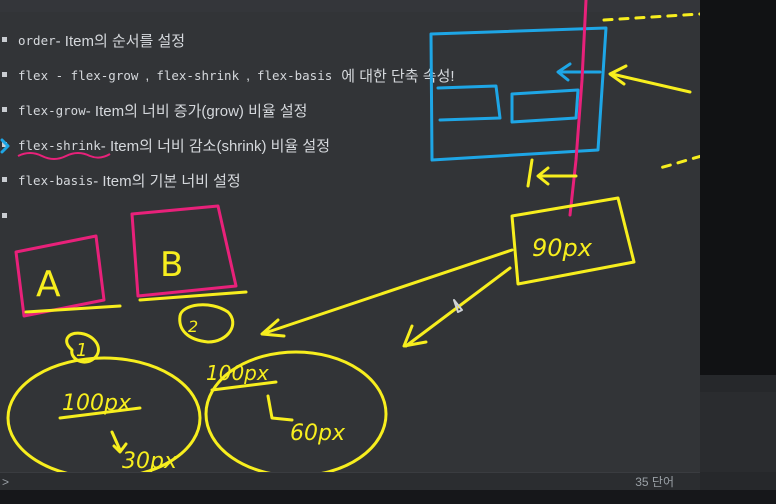  I want to click on circle-1-number: 1, so click(81, 350).